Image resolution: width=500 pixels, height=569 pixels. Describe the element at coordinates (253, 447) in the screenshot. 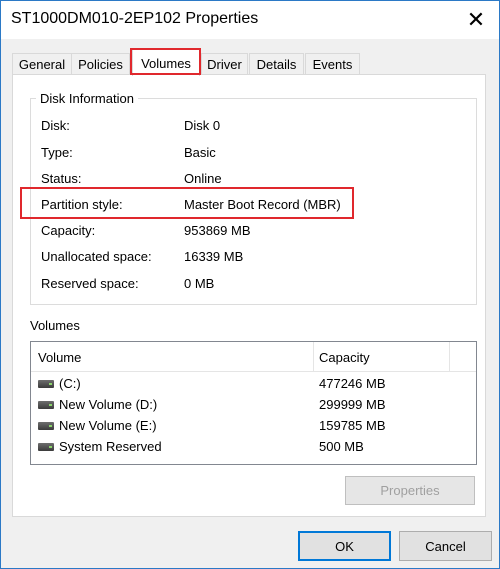

I see `volume-row-system-reserved: System Reserved 500 MB` at that location.